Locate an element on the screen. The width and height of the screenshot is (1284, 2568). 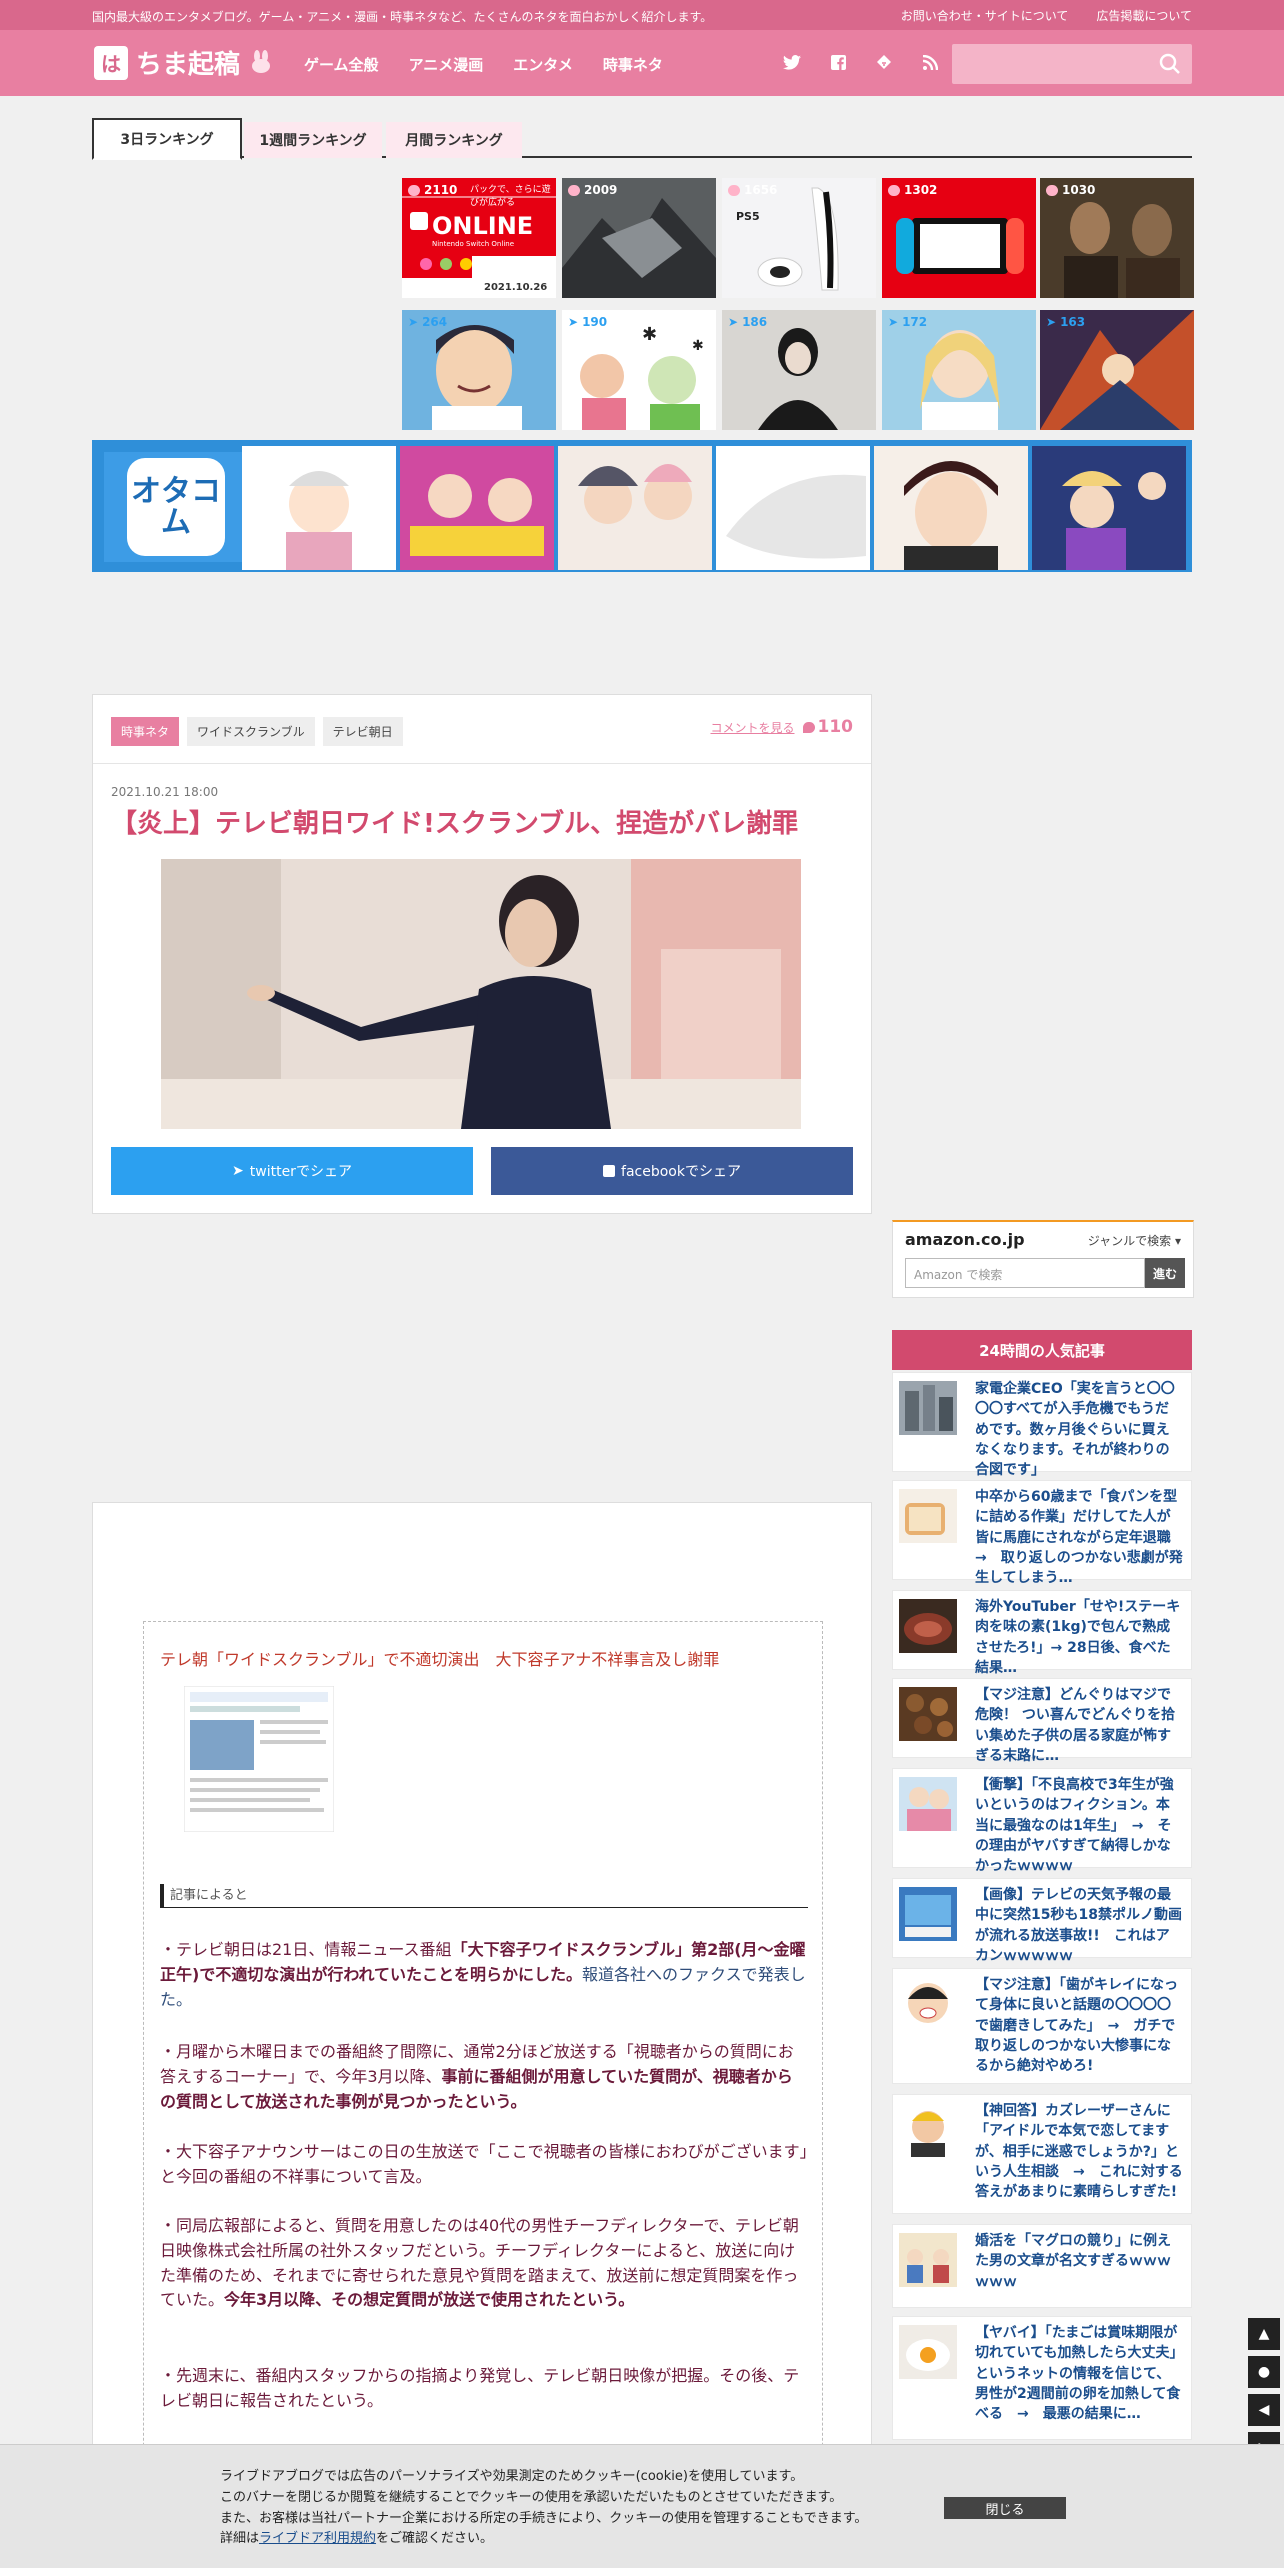
popular-item: 婚活を「マグロの競り」に例えた男の文章が名文すぎるｗｗｗｗｗｗ is located at coordinates (1042, 2266).